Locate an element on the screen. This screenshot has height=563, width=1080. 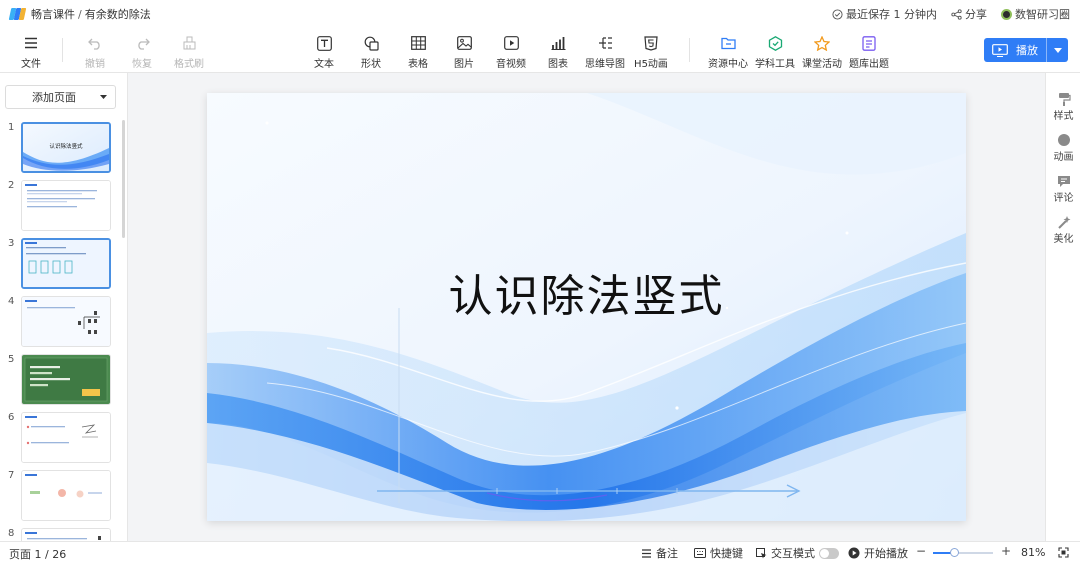
thumbnail-number: 3 is located at coordinates (11, 243).